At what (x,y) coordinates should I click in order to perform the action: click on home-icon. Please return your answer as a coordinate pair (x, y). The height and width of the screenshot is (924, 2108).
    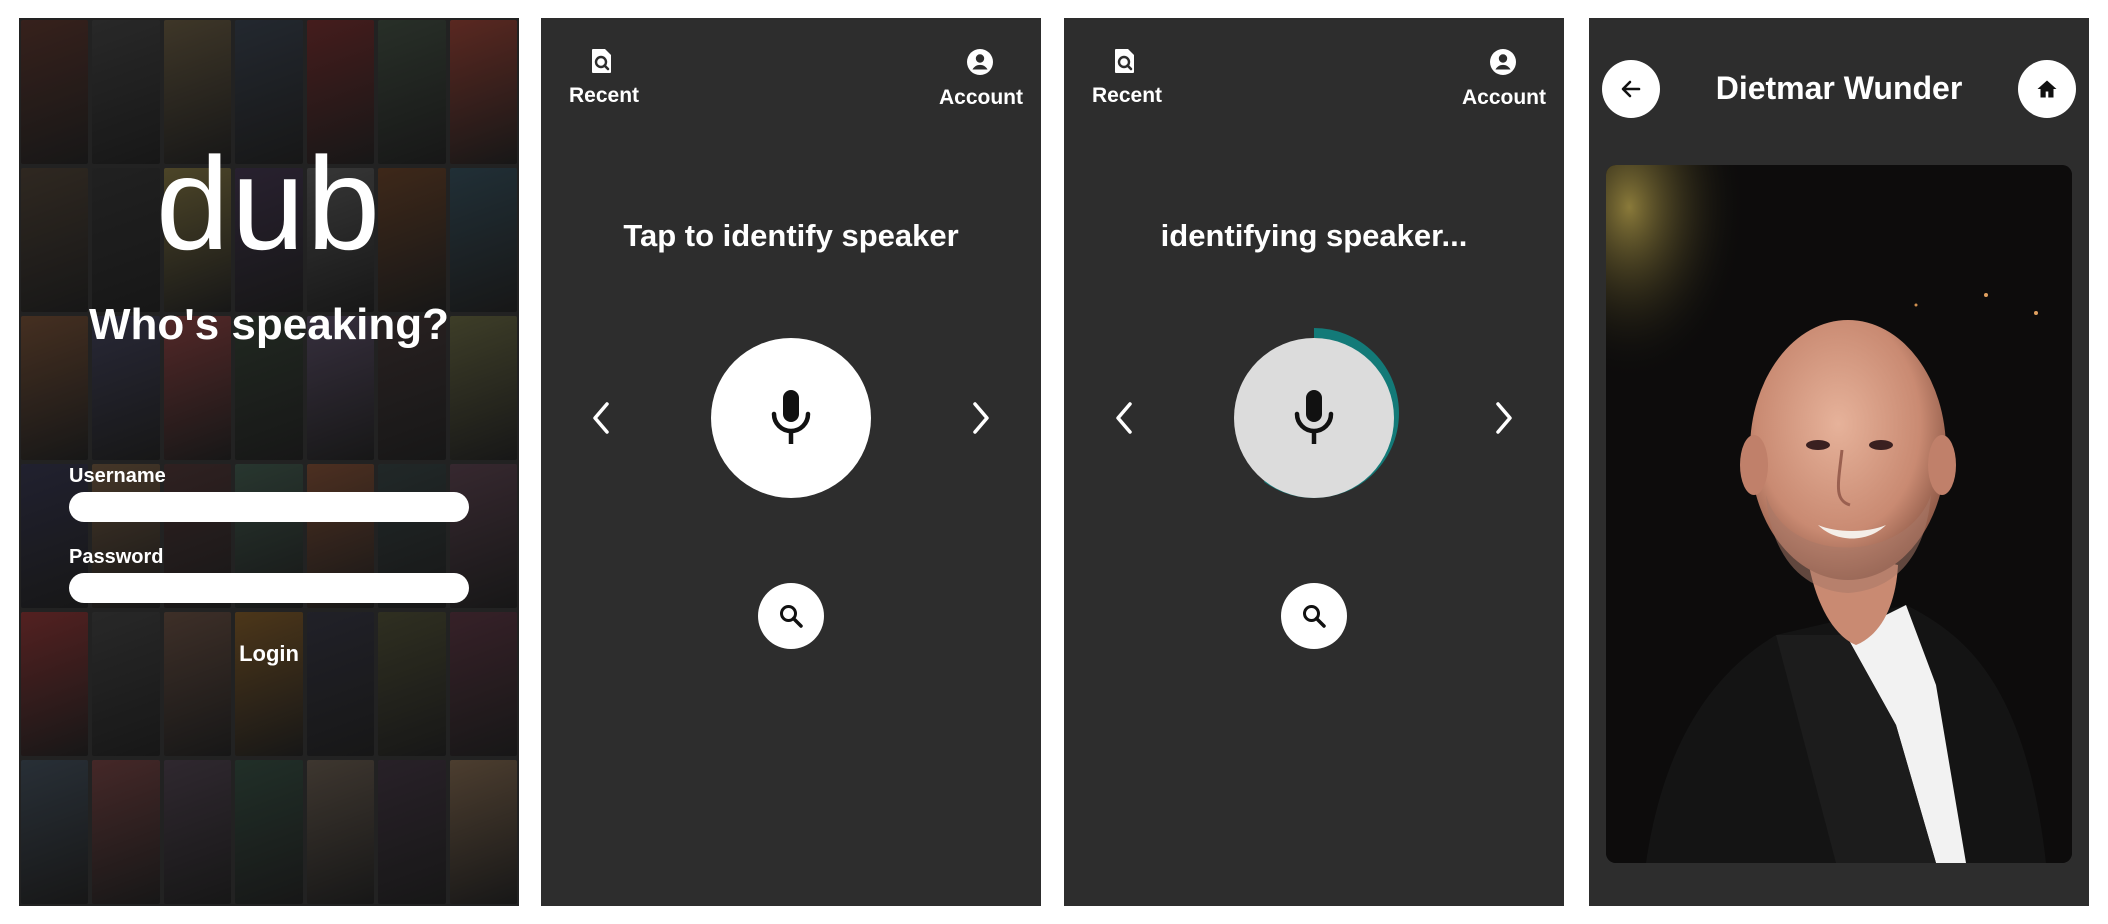
    Looking at the image, I should click on (2047, 89).